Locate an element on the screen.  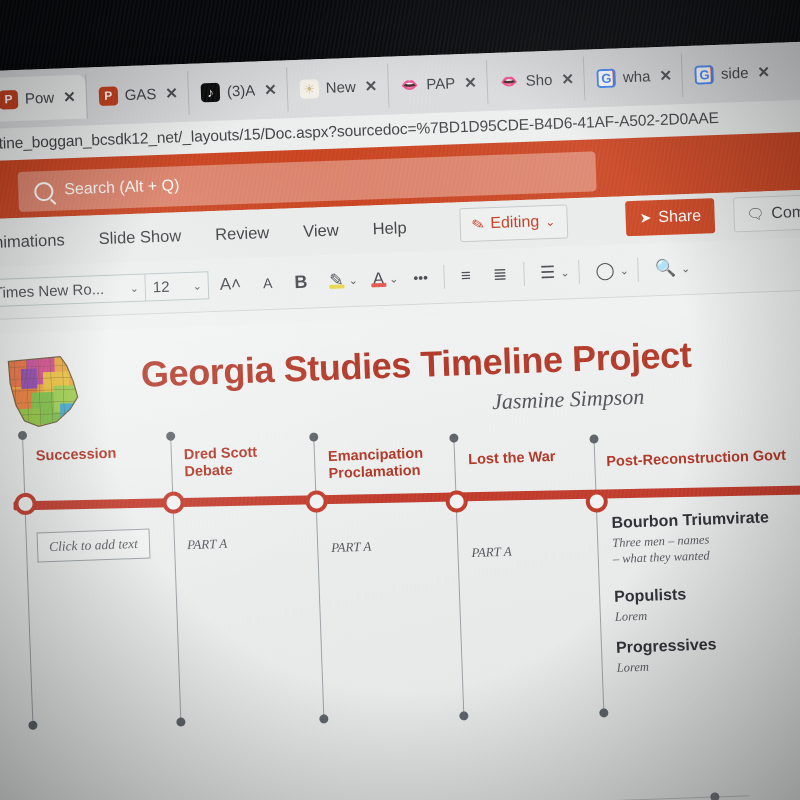
tab-slide-show: Slide Show is located at coordinates (139, 237).